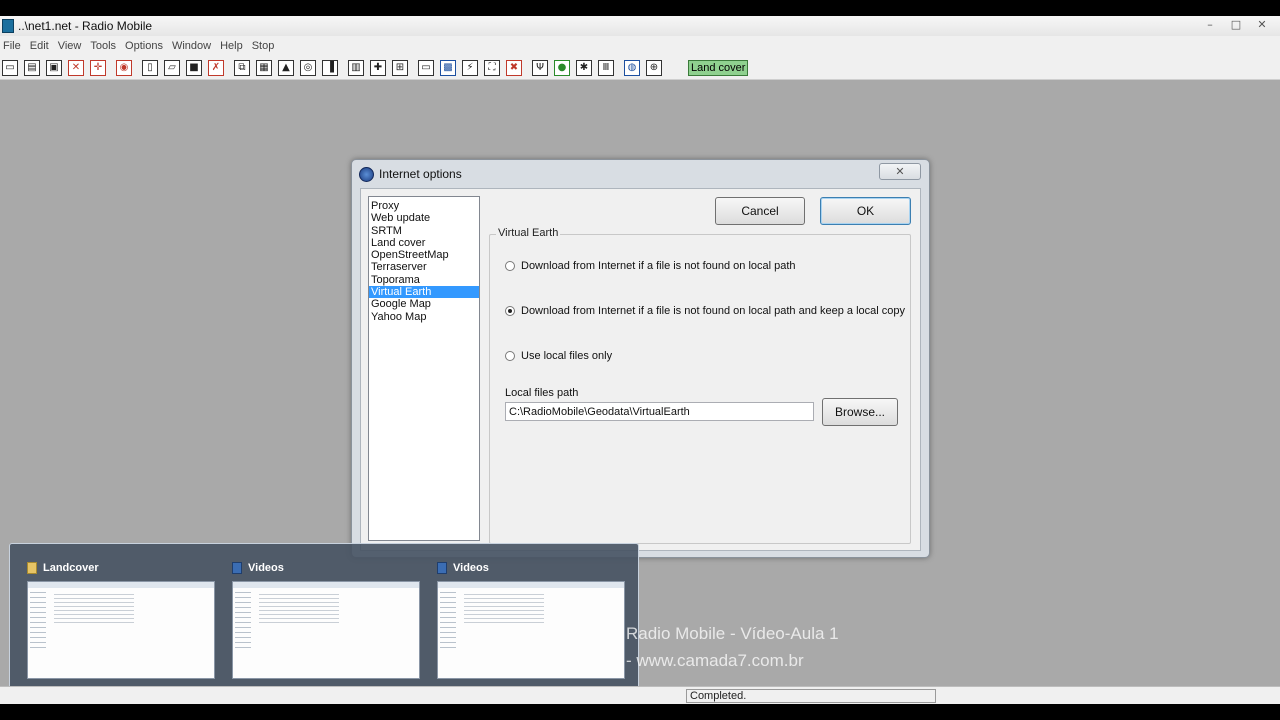  I want to click on gradient-icon: ▐, so click(330, 67).